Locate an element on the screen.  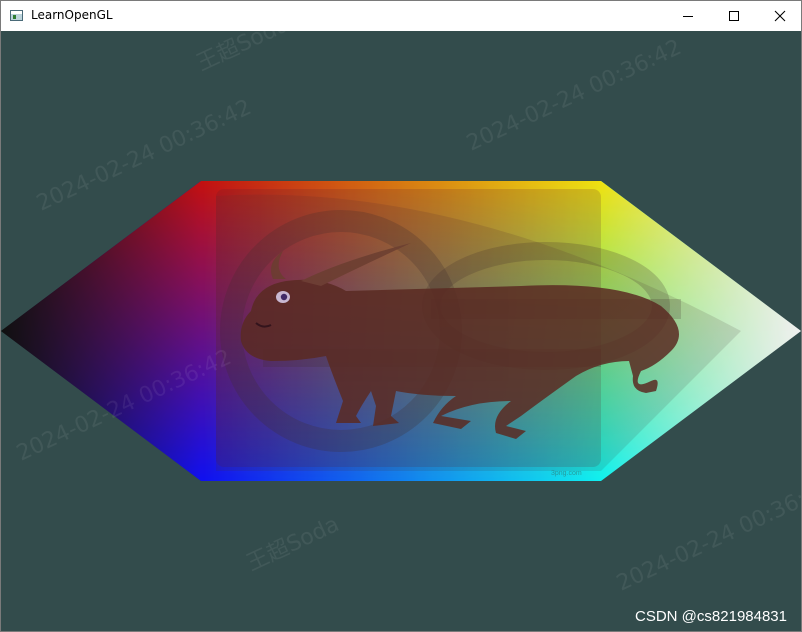
minimize-button is located at coordinates (688, 16).